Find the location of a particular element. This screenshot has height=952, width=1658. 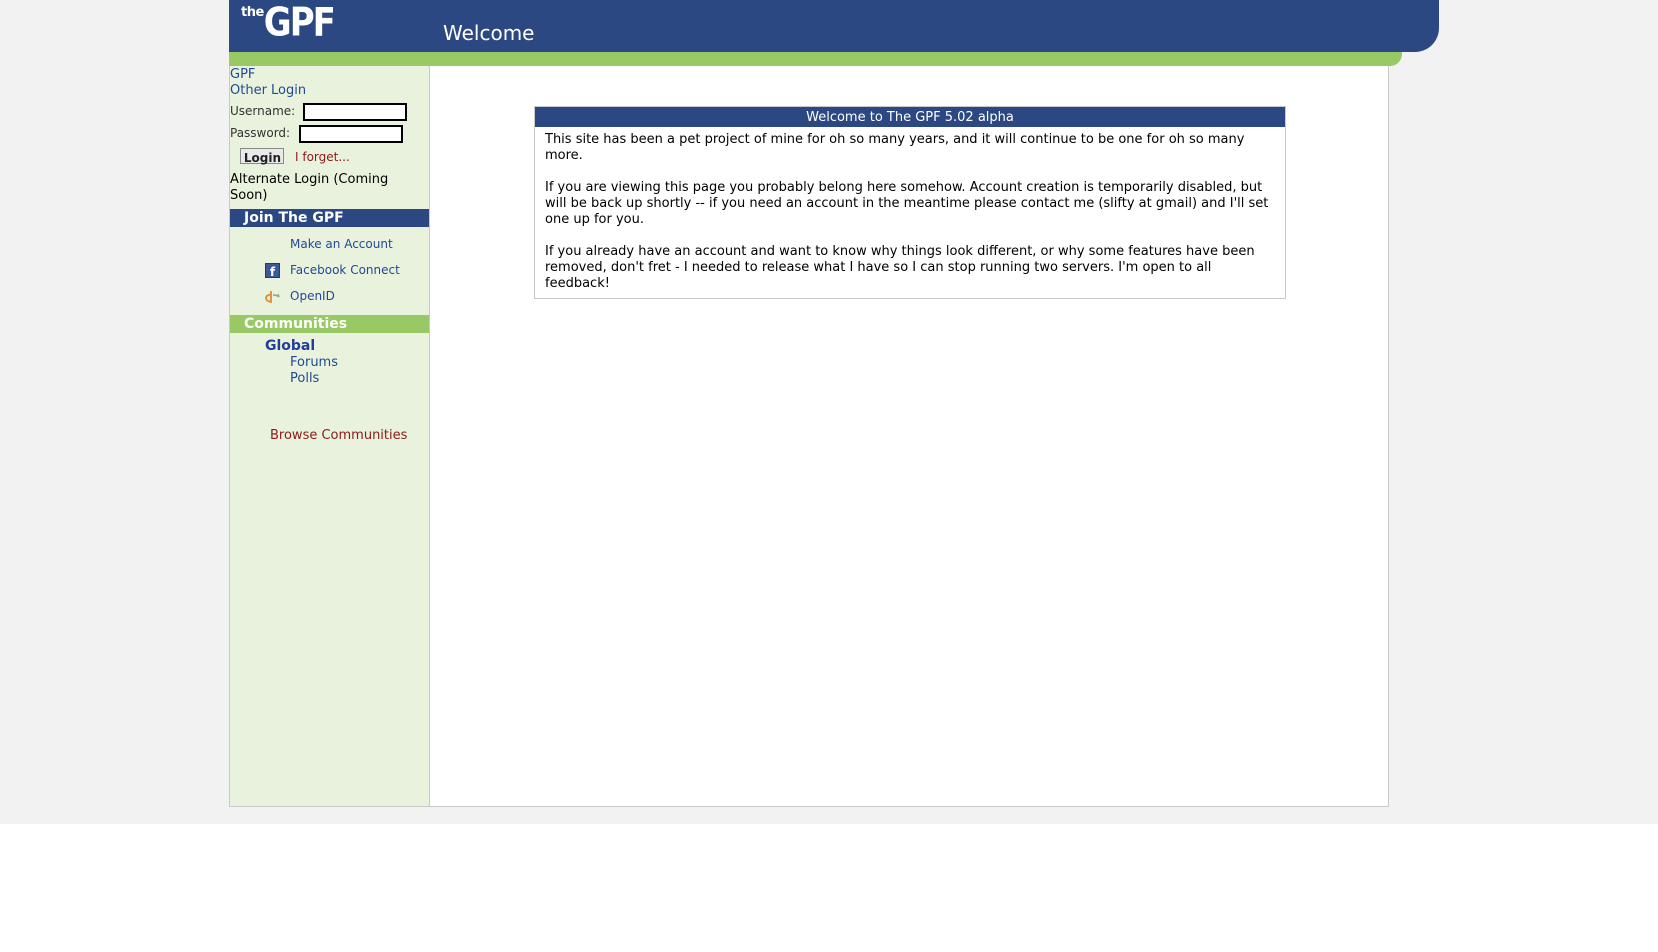

password-field is located at coordinates (351, 134).